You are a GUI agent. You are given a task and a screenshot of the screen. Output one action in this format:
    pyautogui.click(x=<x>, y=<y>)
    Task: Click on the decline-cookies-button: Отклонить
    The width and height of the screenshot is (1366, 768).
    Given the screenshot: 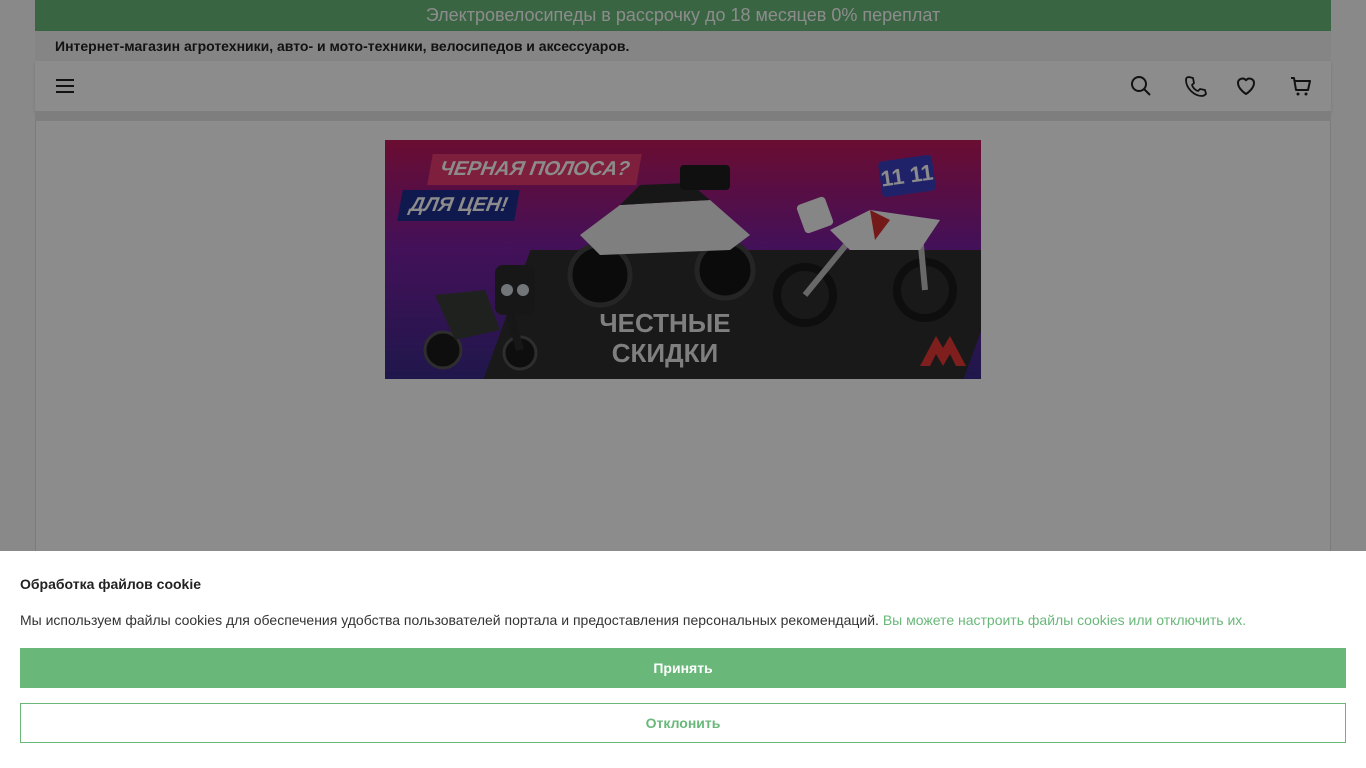 What is the action you would take?
    pyautogui.click(x=683, y=723)
    